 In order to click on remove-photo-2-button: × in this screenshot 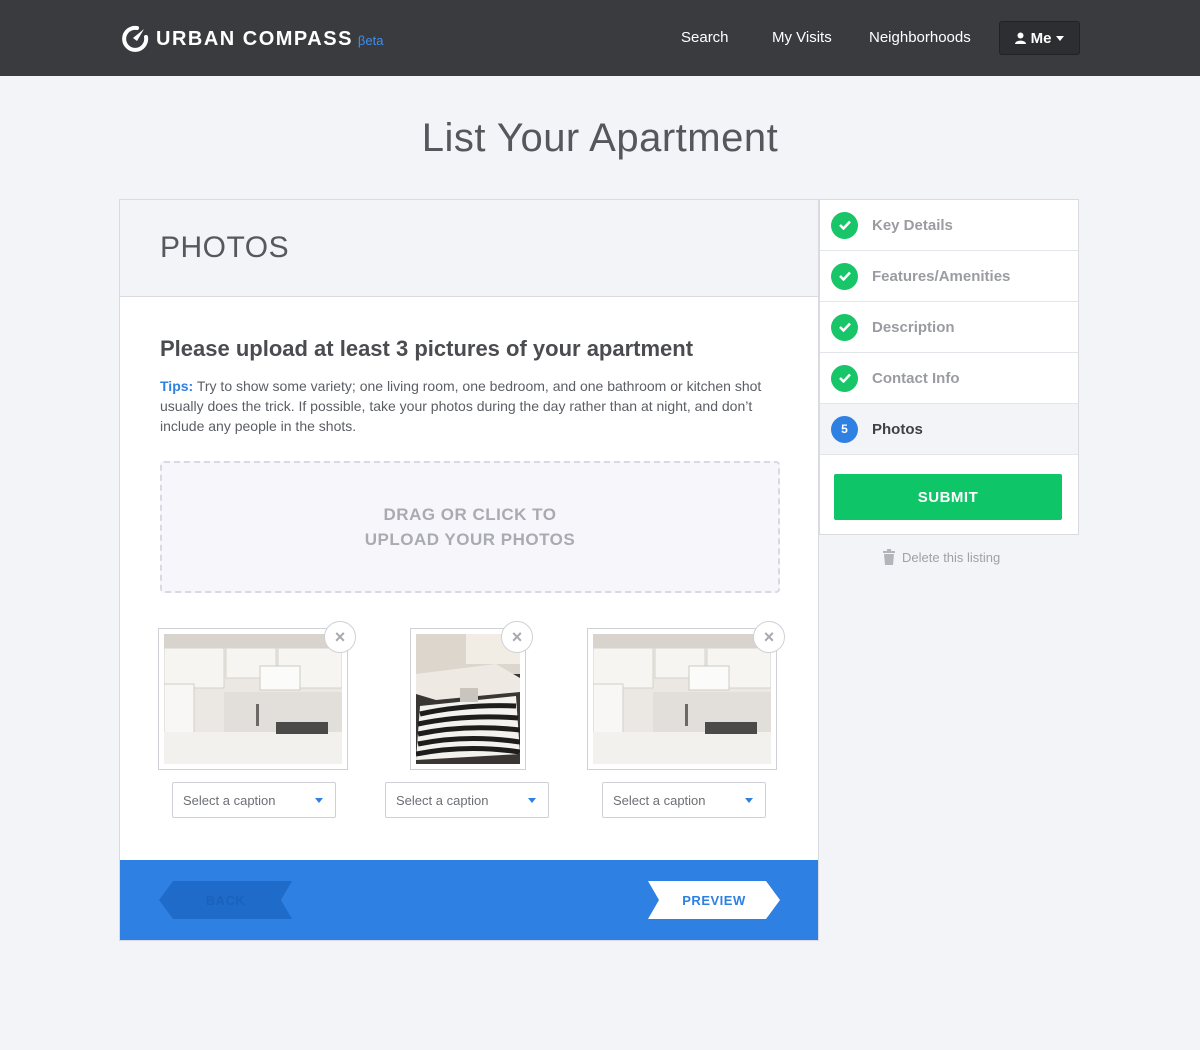, I will do `click(517, 637)`.